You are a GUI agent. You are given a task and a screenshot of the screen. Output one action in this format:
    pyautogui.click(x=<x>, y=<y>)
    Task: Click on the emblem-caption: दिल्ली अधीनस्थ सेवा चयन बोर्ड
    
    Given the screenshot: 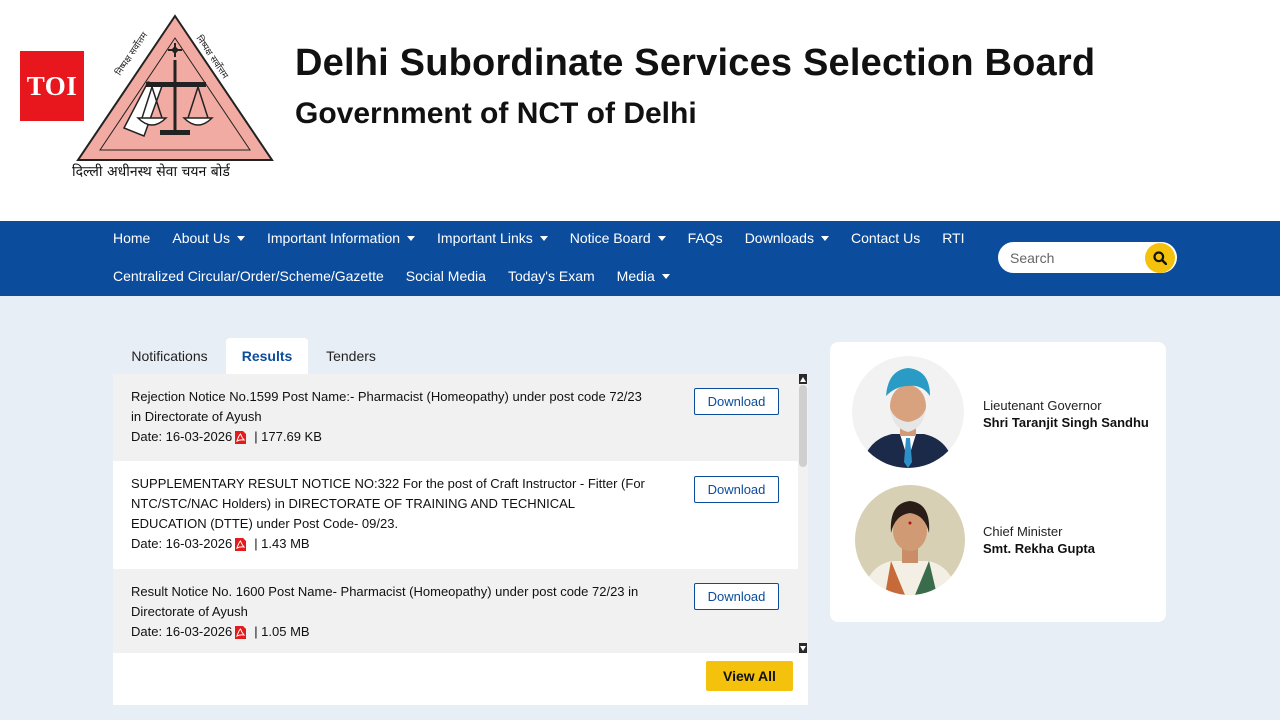 What is the action you would take?
    pyautogui.click(x=151, y=171)
    